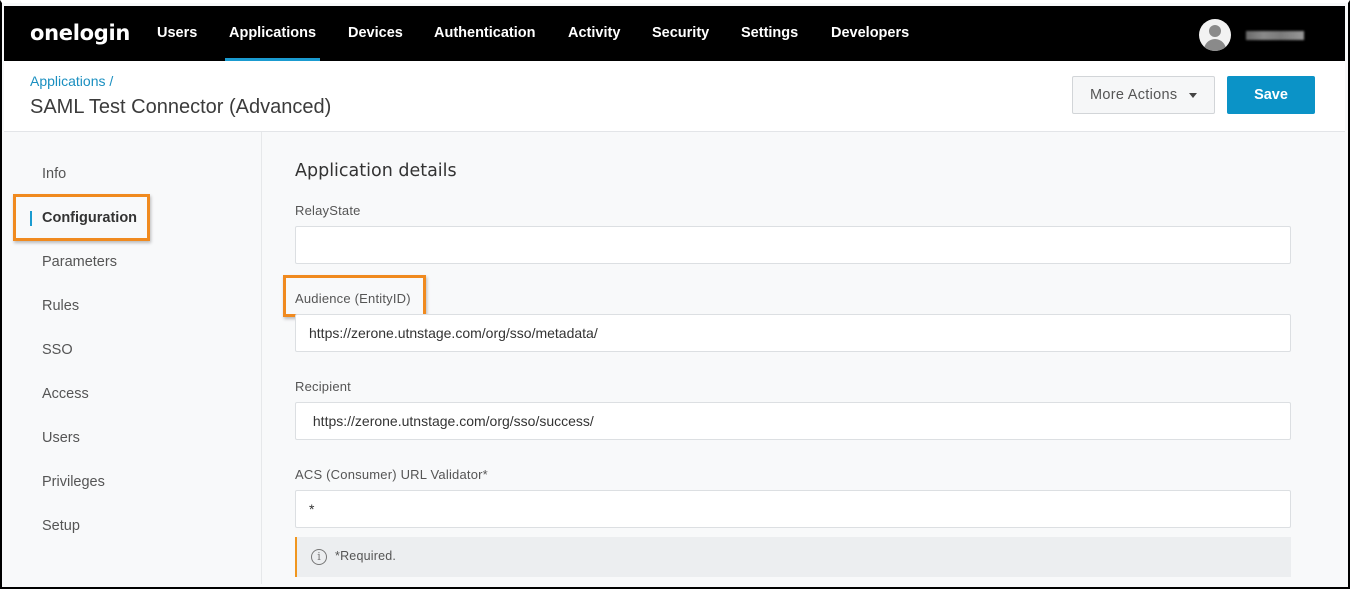  I want to click on nav-item-applications: Applications, so click(272, 33).